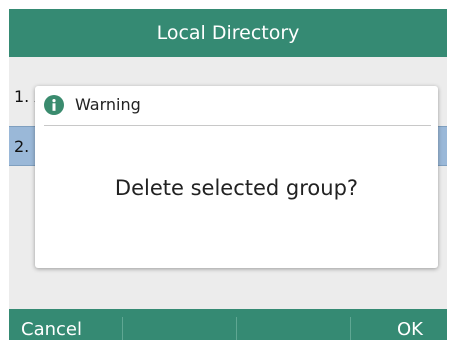 This screenshot has width=456, height=349. Describe the element at coordinates (410, 329) in the screenshot. I see `softkey-label: OK` at that location.